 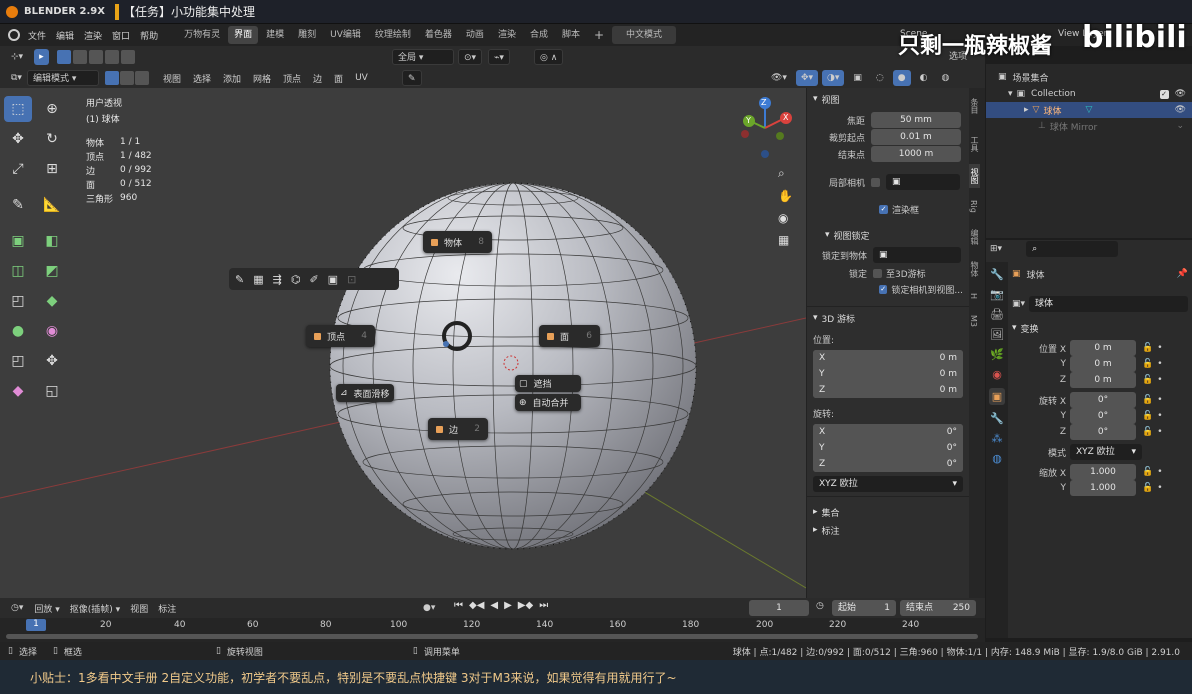 I want to click on tab-scripting: 脚本, so click(x=571, y=35).